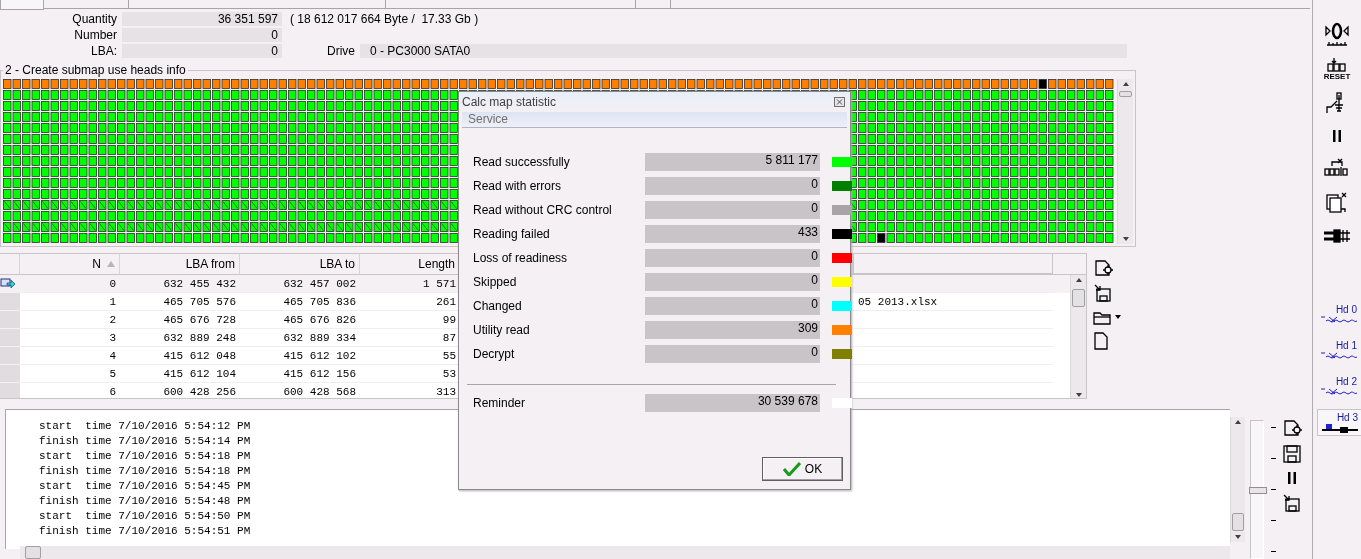 This screenshot has height=559, width=1361. Describe the element at coordinates (1257, 489) in the screenshot. I see `slider` at that location.